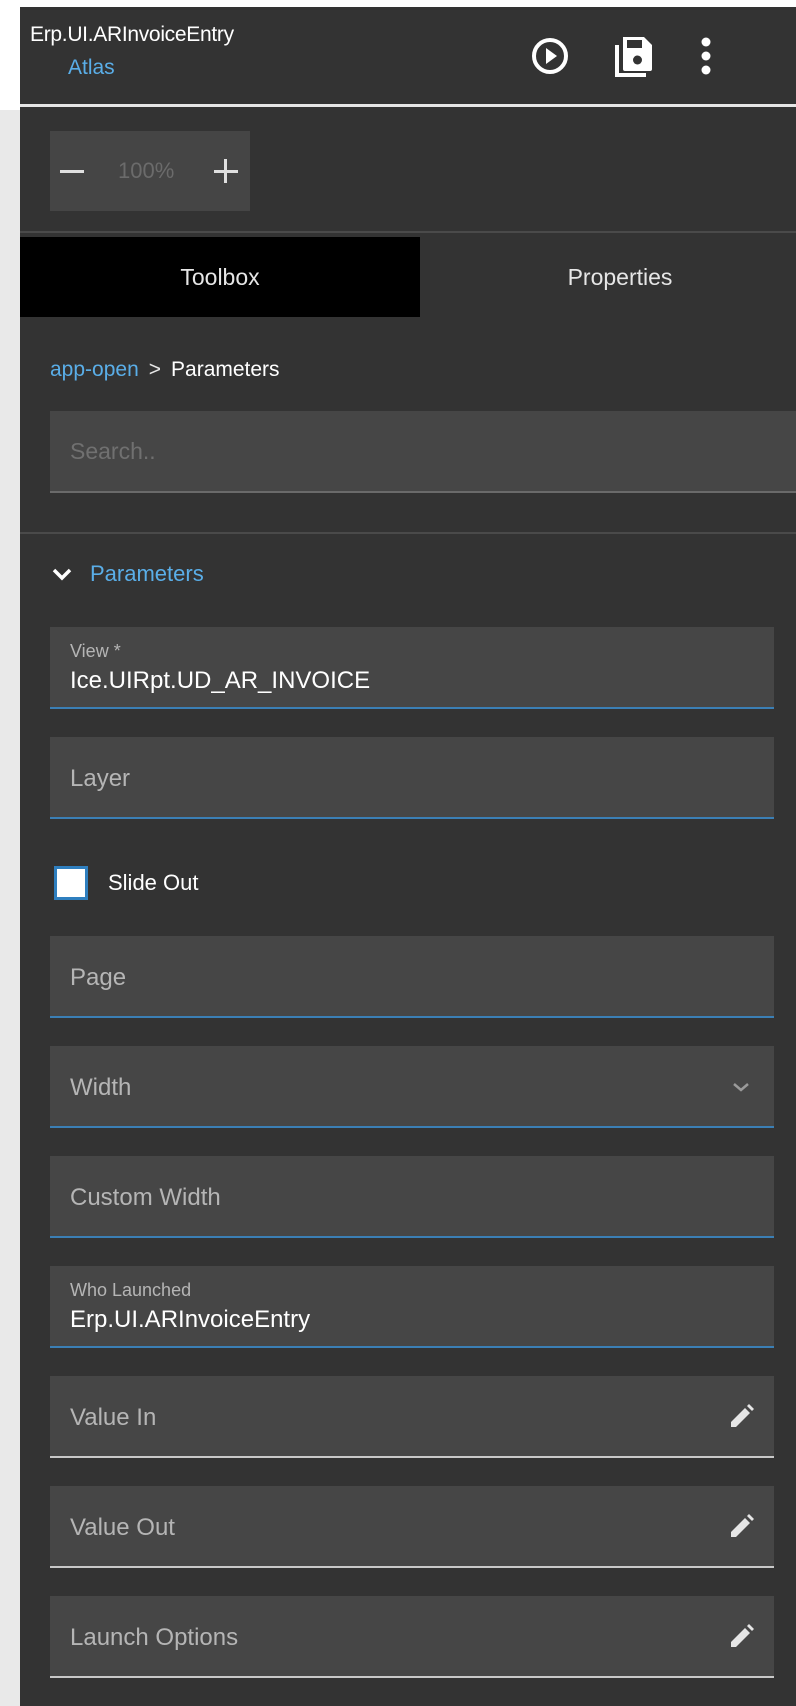 The width and height of the screenshot is (796, 1706). I want to click on field-label: View *, so click(95, 651).